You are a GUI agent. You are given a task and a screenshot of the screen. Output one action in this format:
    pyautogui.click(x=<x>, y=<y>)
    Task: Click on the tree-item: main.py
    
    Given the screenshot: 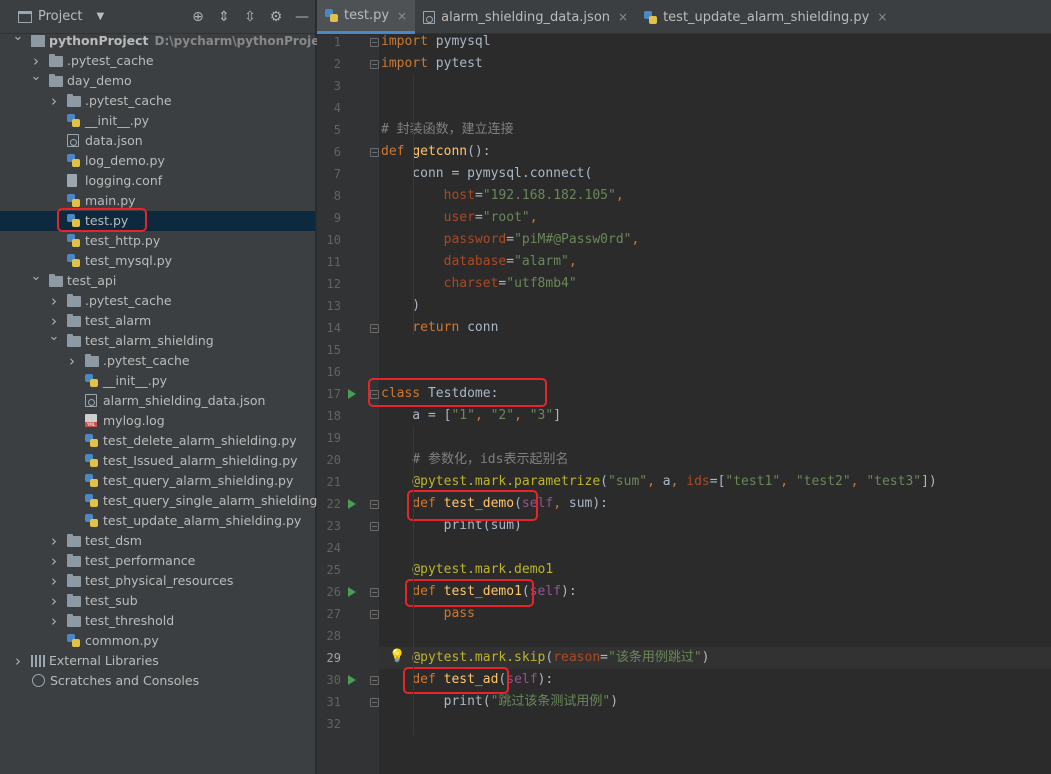 What is the action you would take?
    pyautogui.click(x=157, y=201)
    